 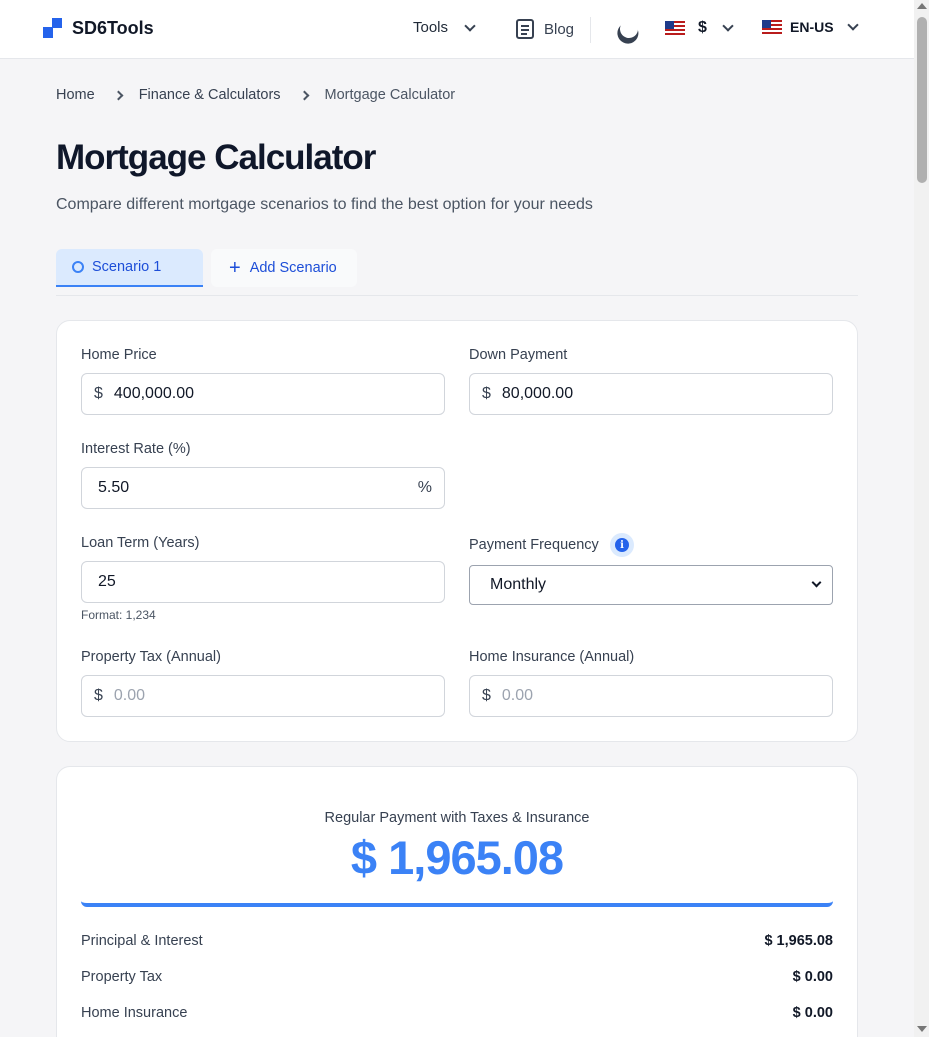 I want to click on home-insurance-input: $ 0.00, so click(x=651, y=696).